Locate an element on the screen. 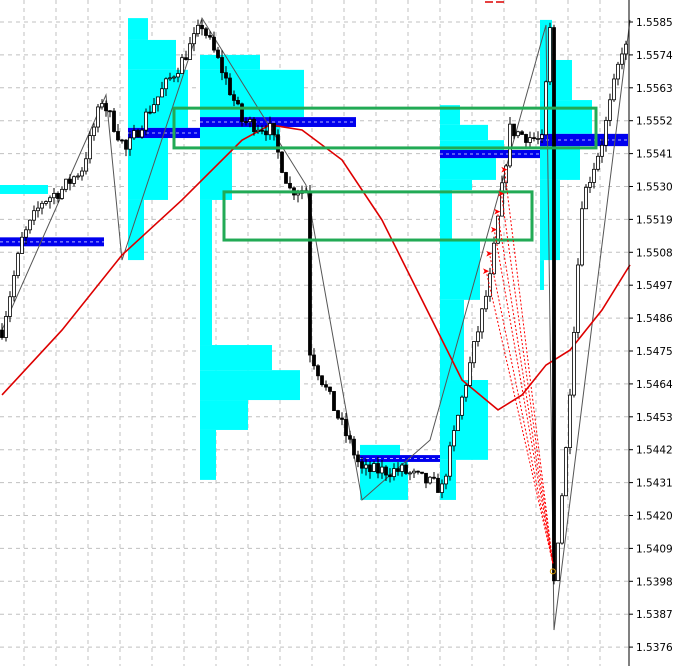  y-tick-label: 1.54970 is located at coordinates (654, 286).